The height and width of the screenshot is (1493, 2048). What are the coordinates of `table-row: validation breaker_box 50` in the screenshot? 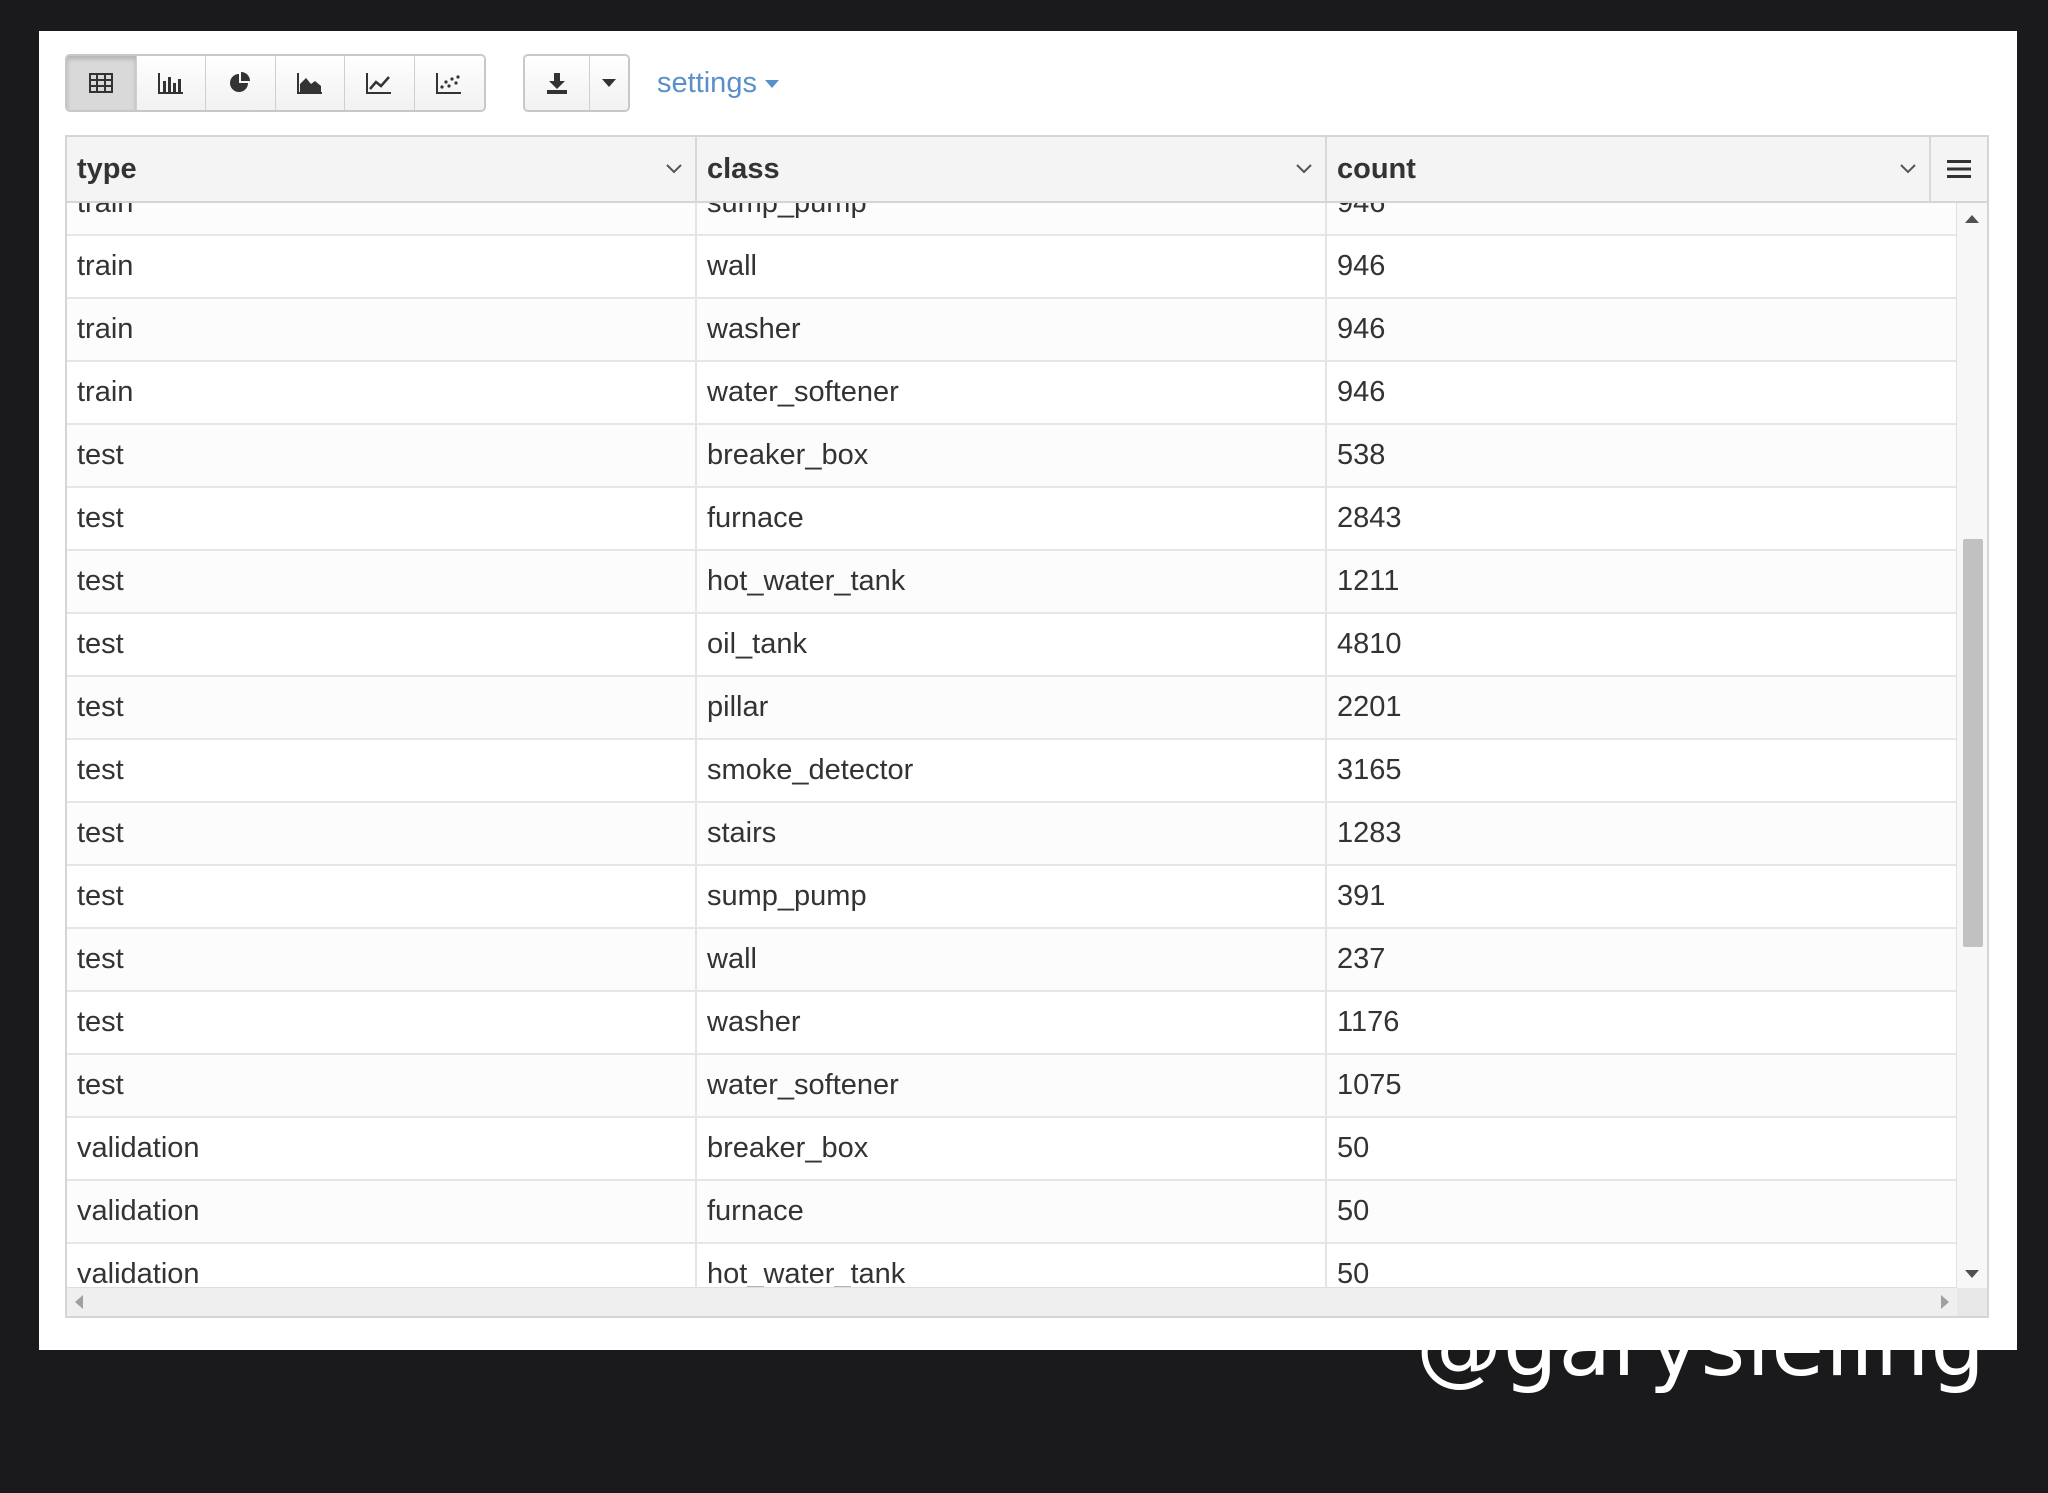 It's located at (1012, 1149).